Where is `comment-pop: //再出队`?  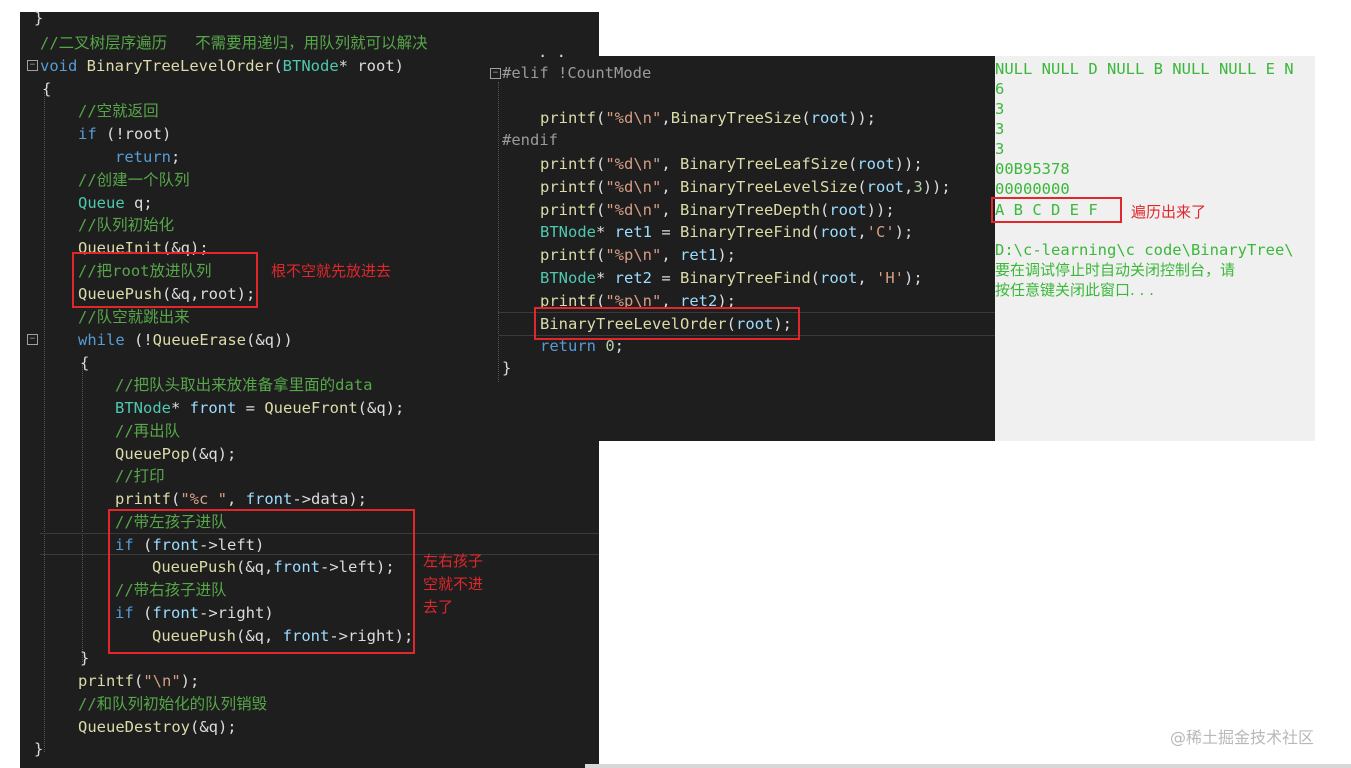 comment-pop: //再出队 is located at coordinates (148, 431).